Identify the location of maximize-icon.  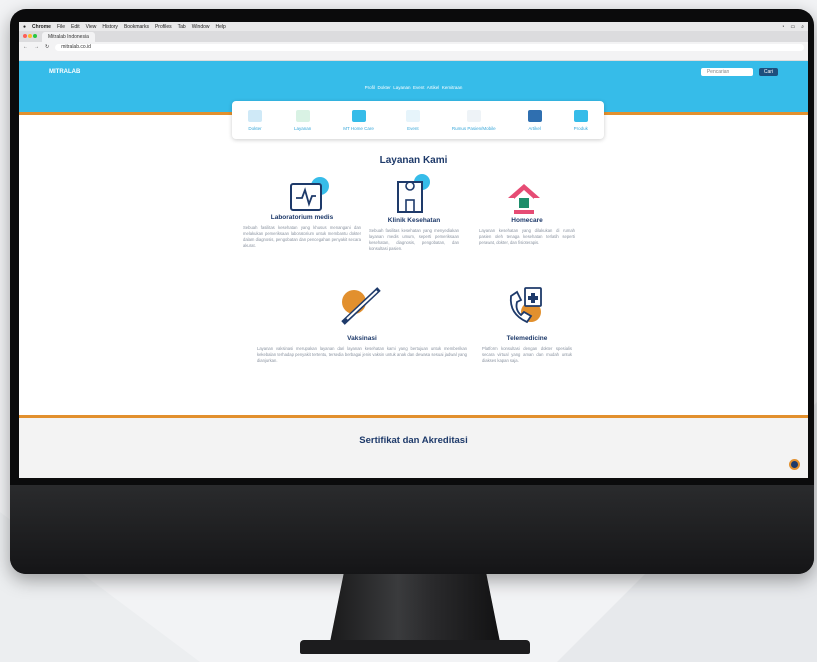
(35, 35).